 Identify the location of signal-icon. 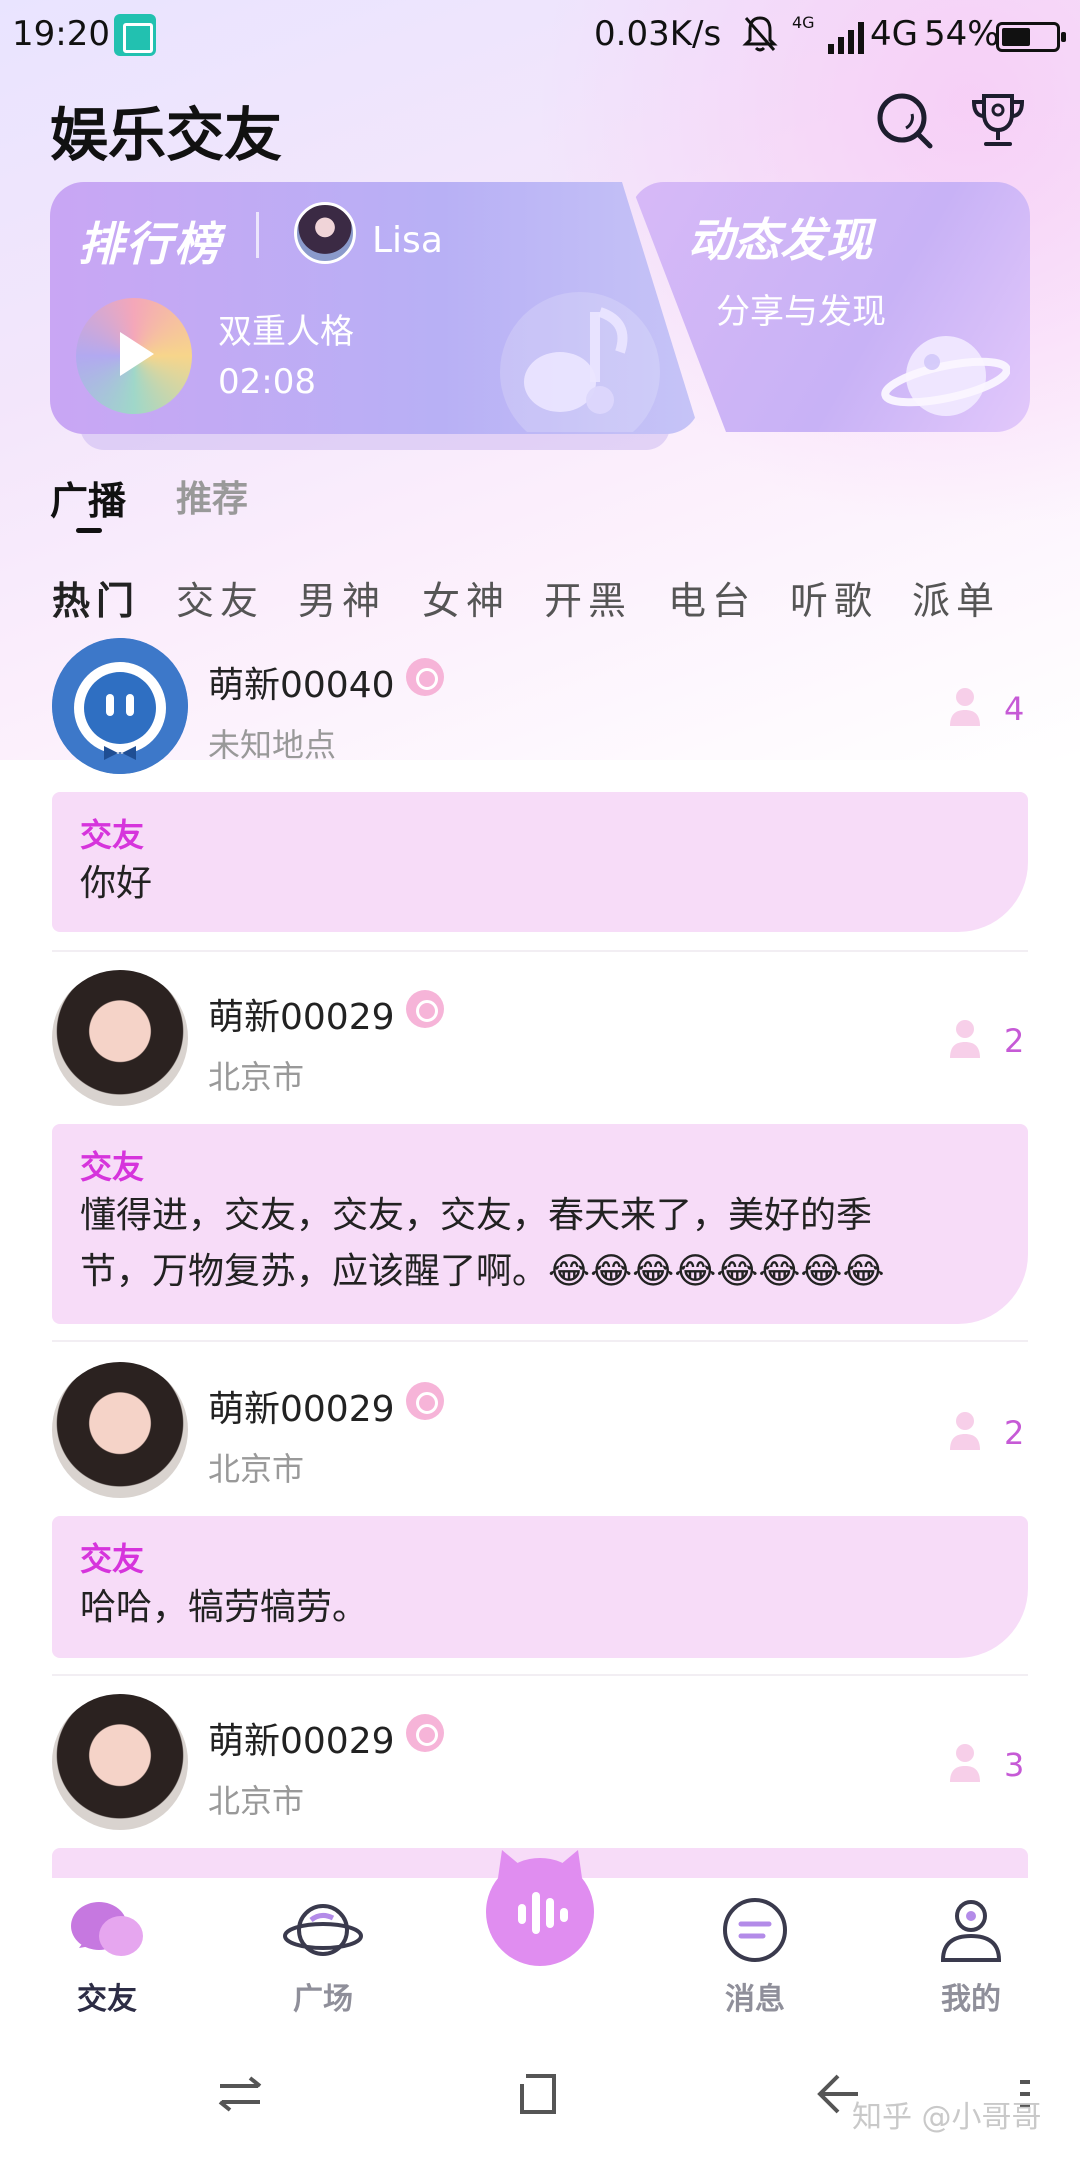
(846, 38).